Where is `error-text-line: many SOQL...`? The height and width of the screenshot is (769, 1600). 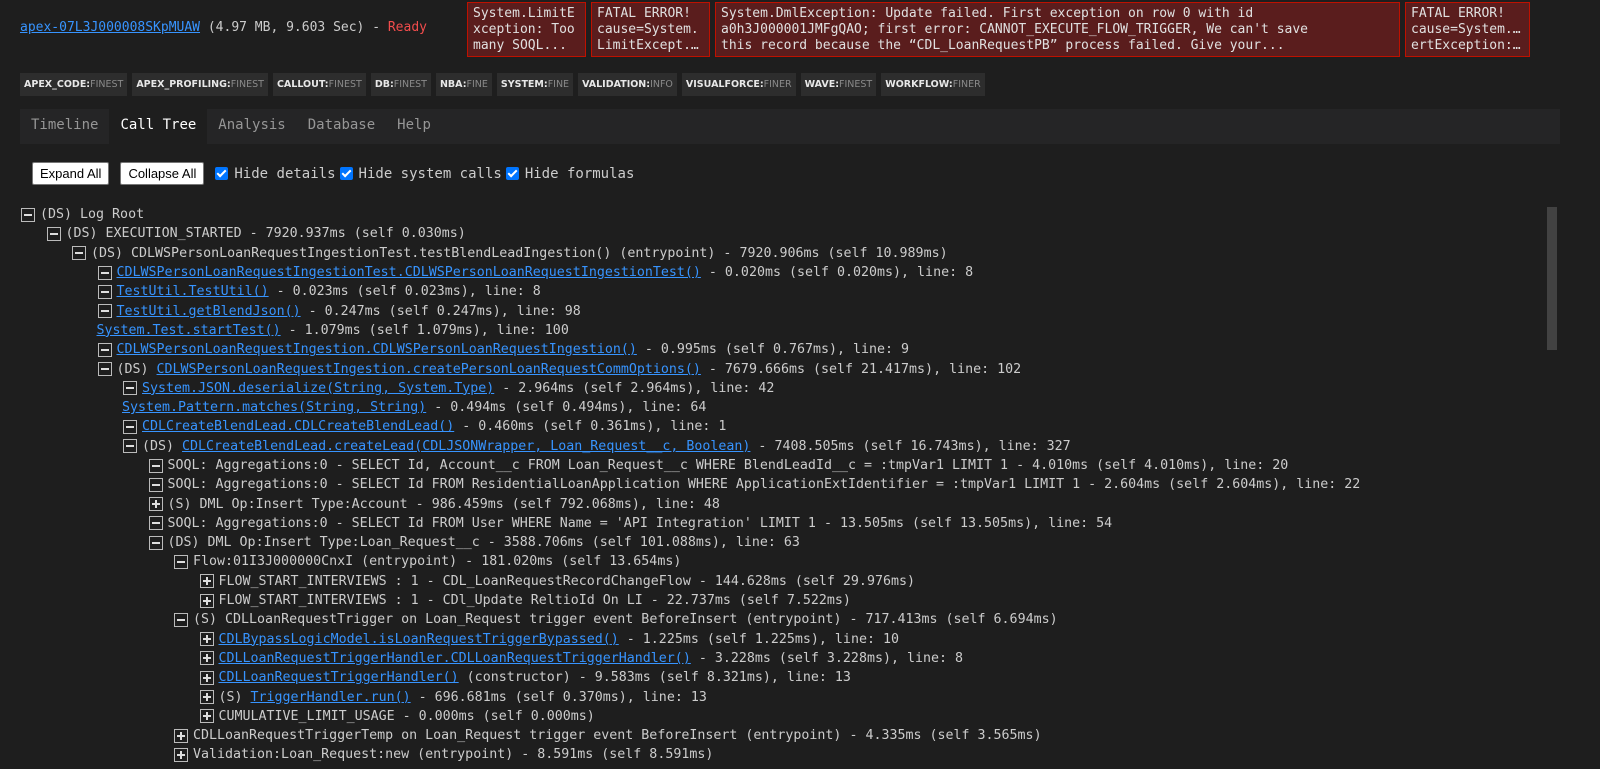
error-text-line: many SOQL... is located at coordinates (520, 45).